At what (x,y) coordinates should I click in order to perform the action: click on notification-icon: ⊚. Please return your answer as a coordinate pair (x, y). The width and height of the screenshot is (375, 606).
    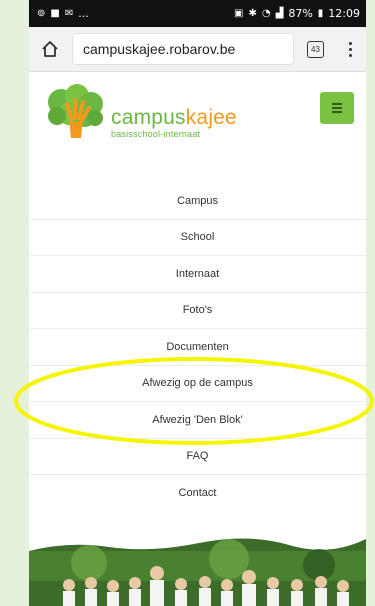
    Looking at the image, I should click on (41, 13).